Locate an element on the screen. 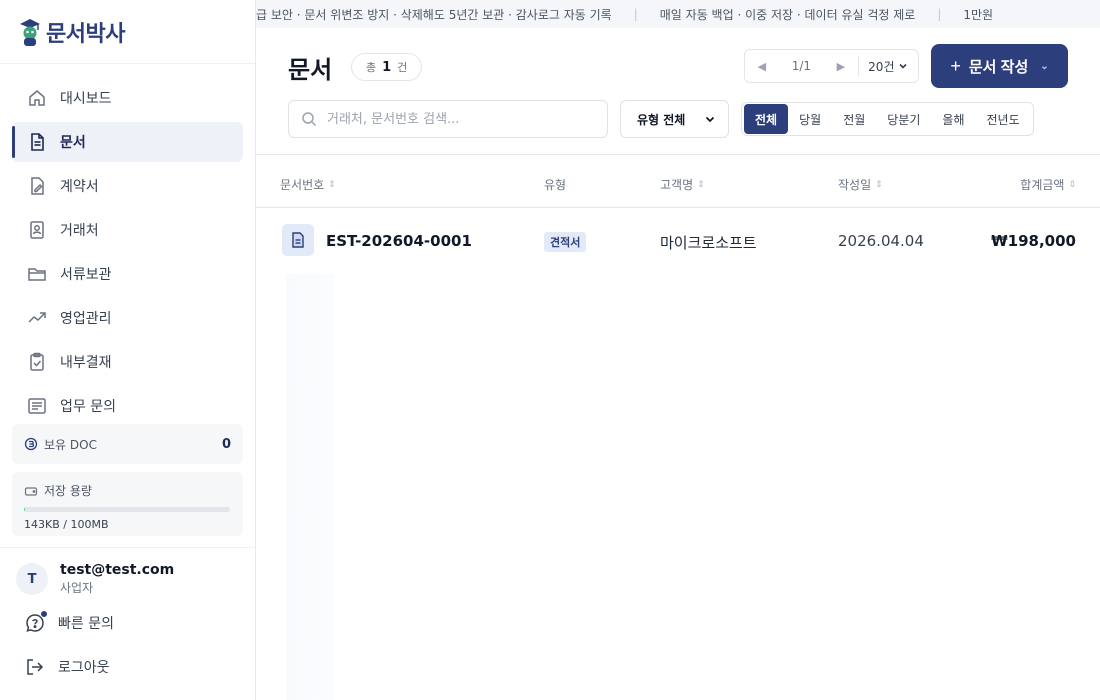 The width and height of the screenshot is (1100, 700). row-customer: 마이크로소프트 is located at coordinates (708, 243).